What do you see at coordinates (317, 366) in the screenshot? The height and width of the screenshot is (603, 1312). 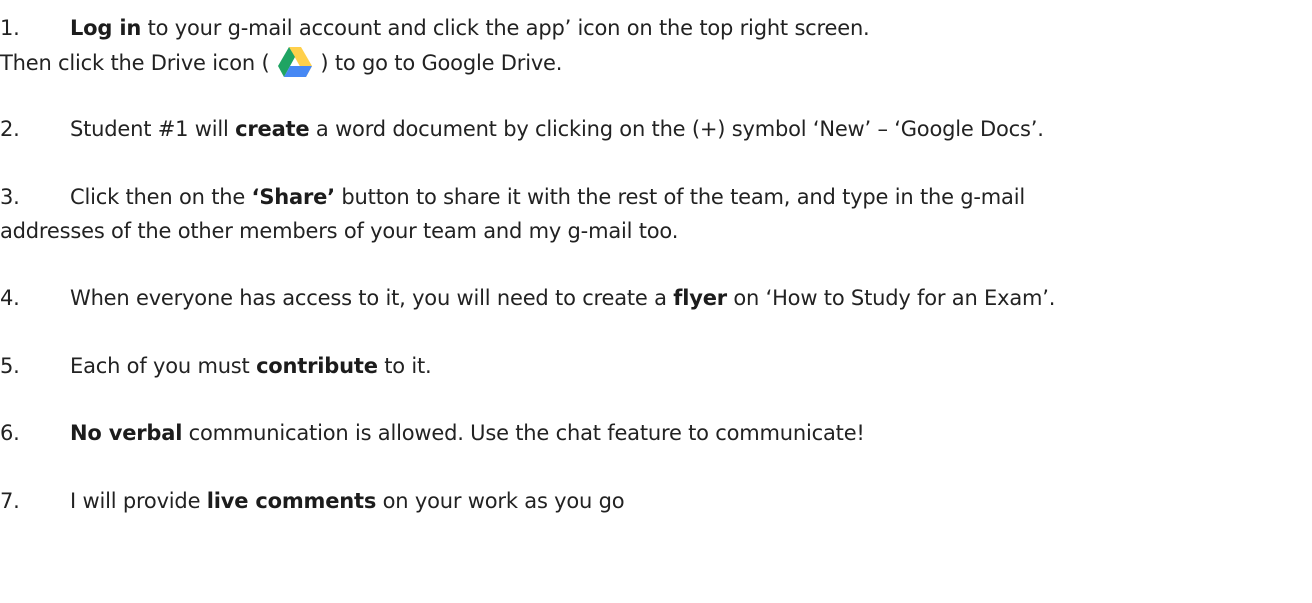 I see `step-bold-text: contribute` at bounding box center [317, 366].